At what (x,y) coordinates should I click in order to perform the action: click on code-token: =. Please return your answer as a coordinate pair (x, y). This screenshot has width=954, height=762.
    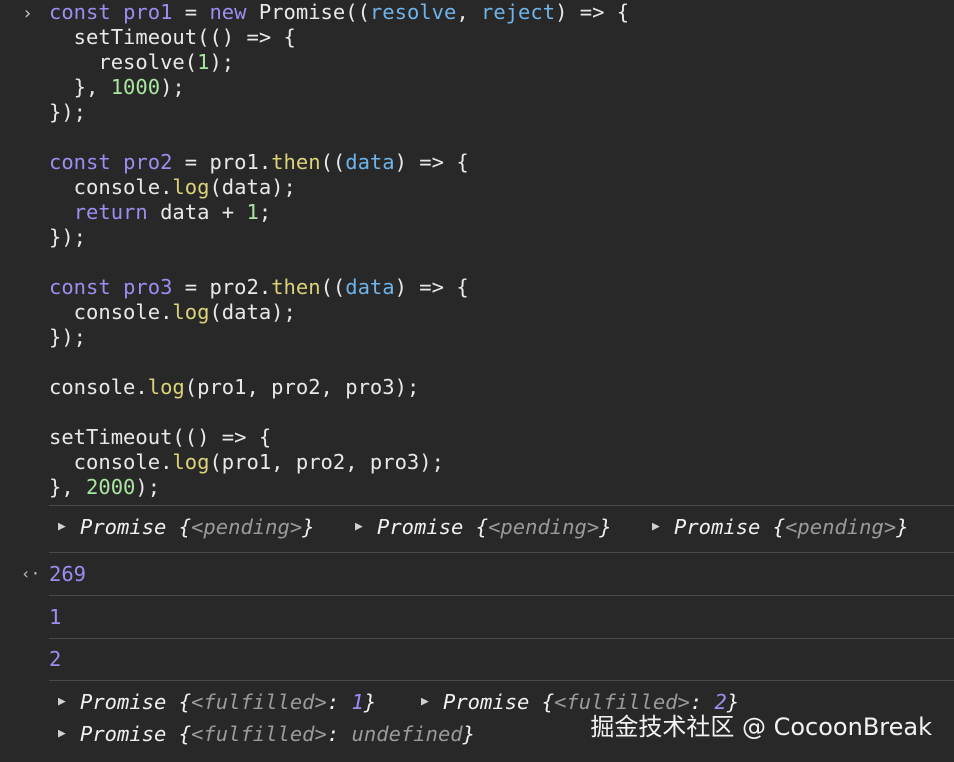
    Looking at the image, I should click on (191, 12).